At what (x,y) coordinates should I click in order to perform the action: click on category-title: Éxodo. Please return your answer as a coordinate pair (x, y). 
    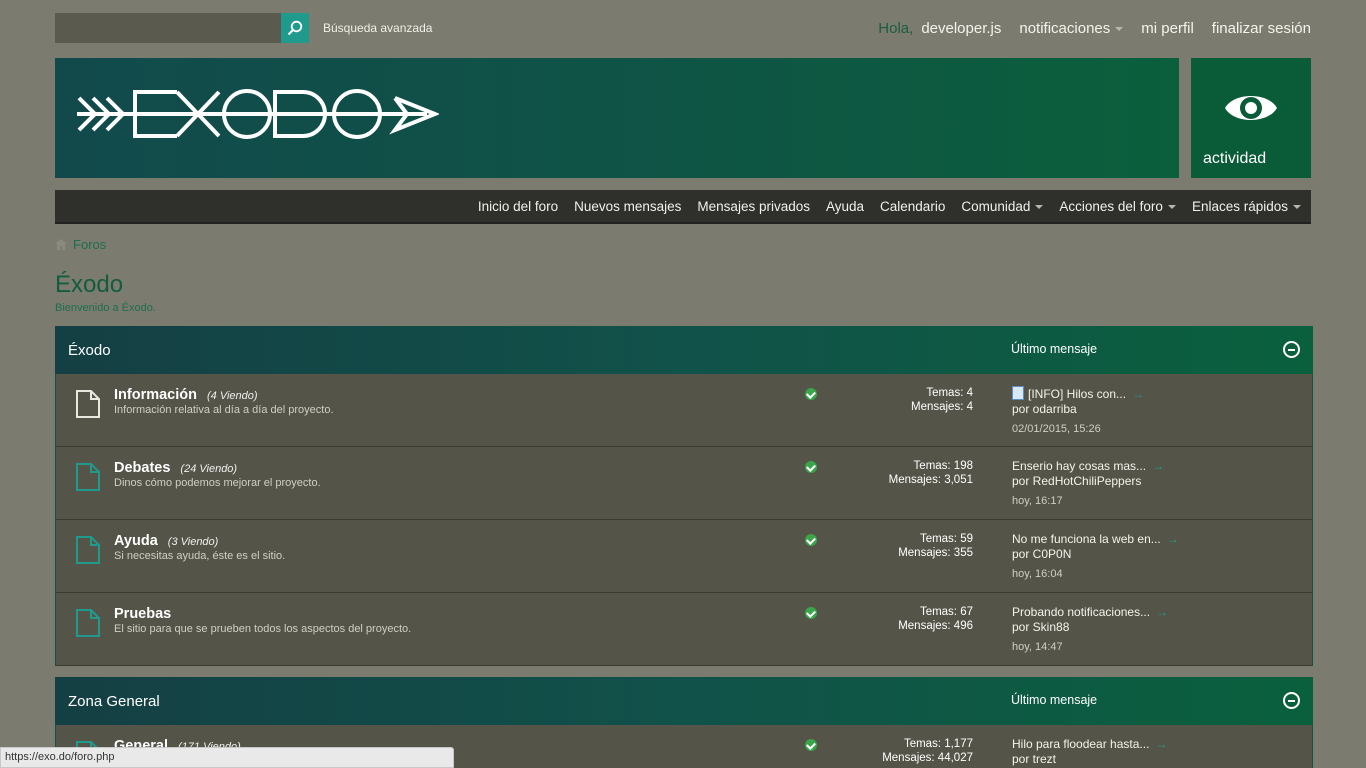
    Looking at the image, I should click on (89, 350).